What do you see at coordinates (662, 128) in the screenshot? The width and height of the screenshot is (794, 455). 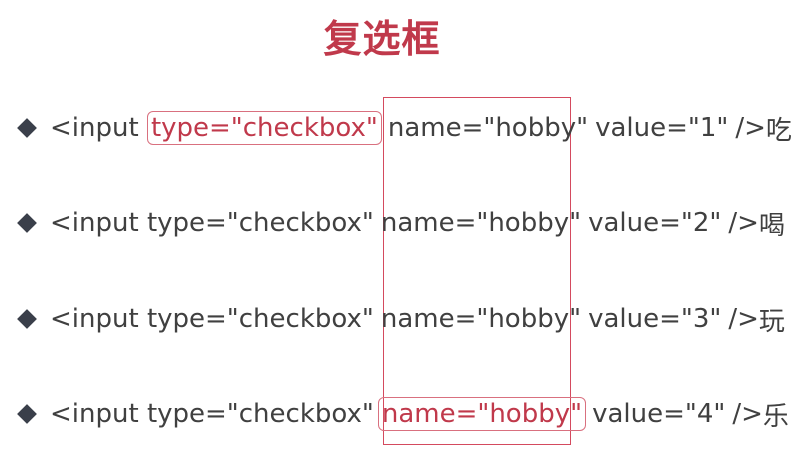 I see `value-attribute: value="1"` at bounding box center [662, 128].